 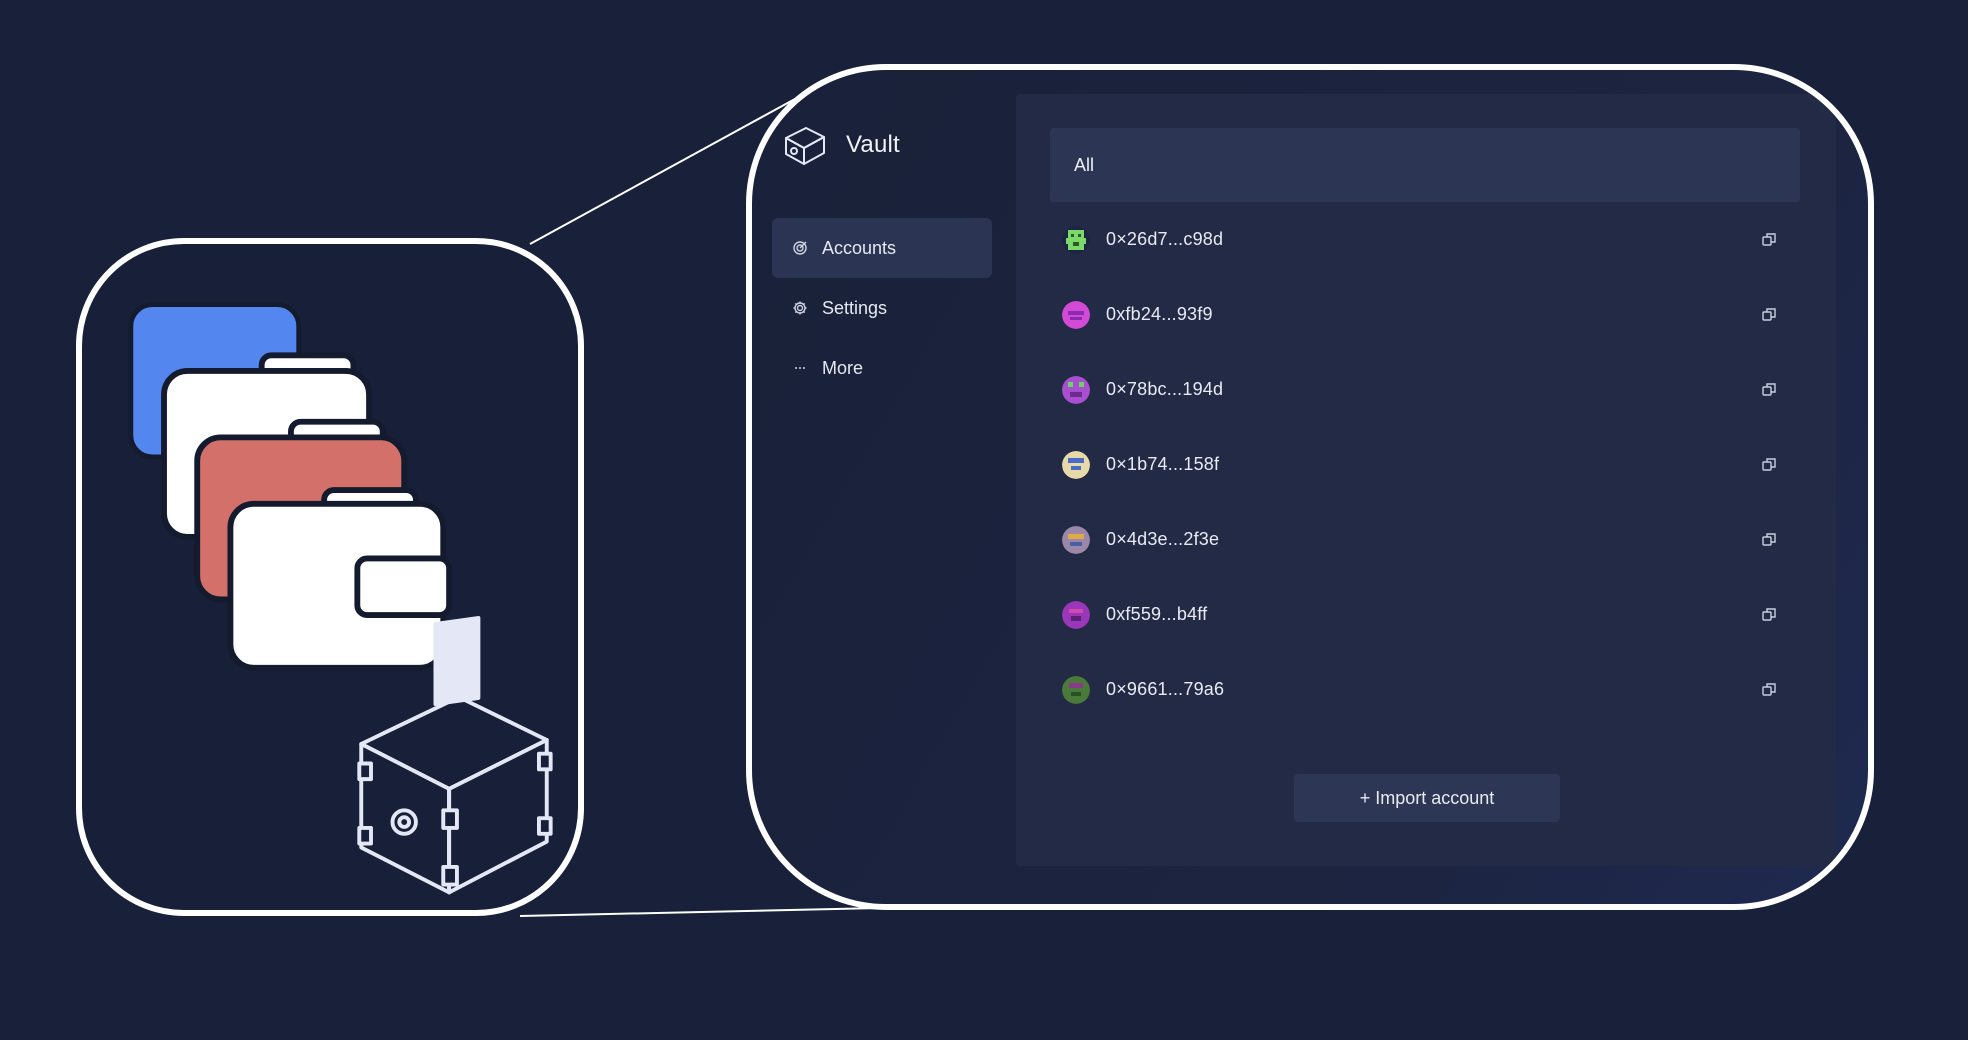 I want to click on account-address: 0×78bc...194d, so click(x=1165, y=389).